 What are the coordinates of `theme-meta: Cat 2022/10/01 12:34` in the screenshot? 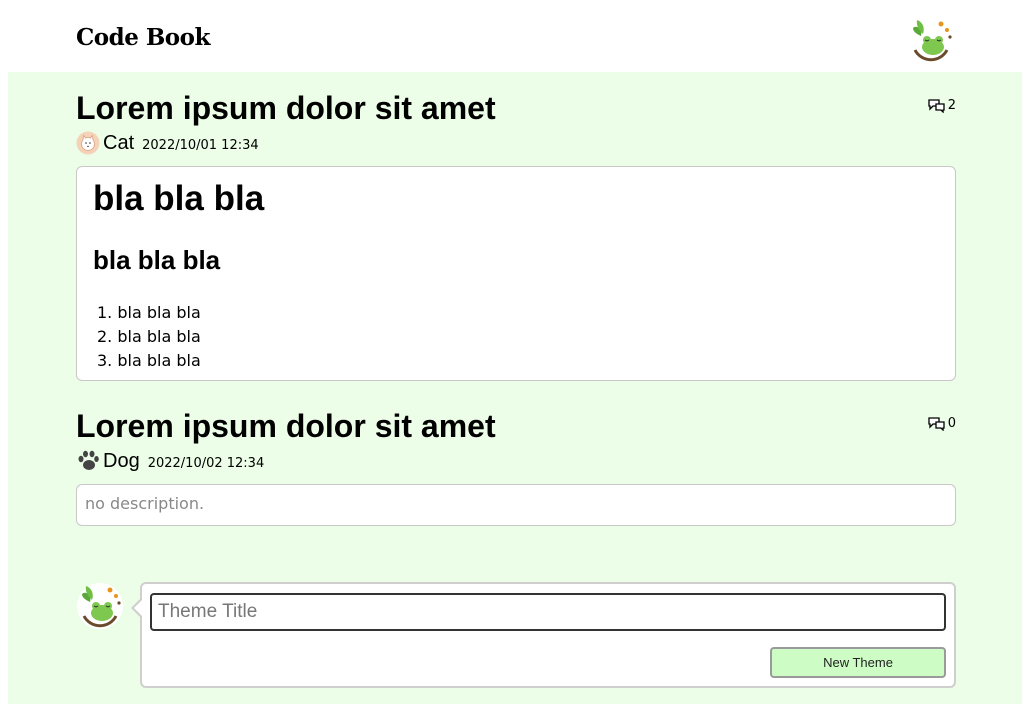 It's located at (167, 143).